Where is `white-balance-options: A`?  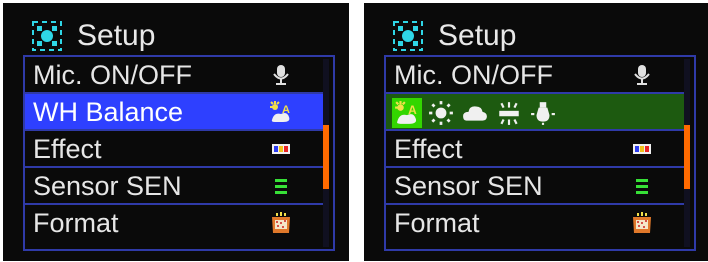
white-balance-options: A is located at coordinates (477, 112).